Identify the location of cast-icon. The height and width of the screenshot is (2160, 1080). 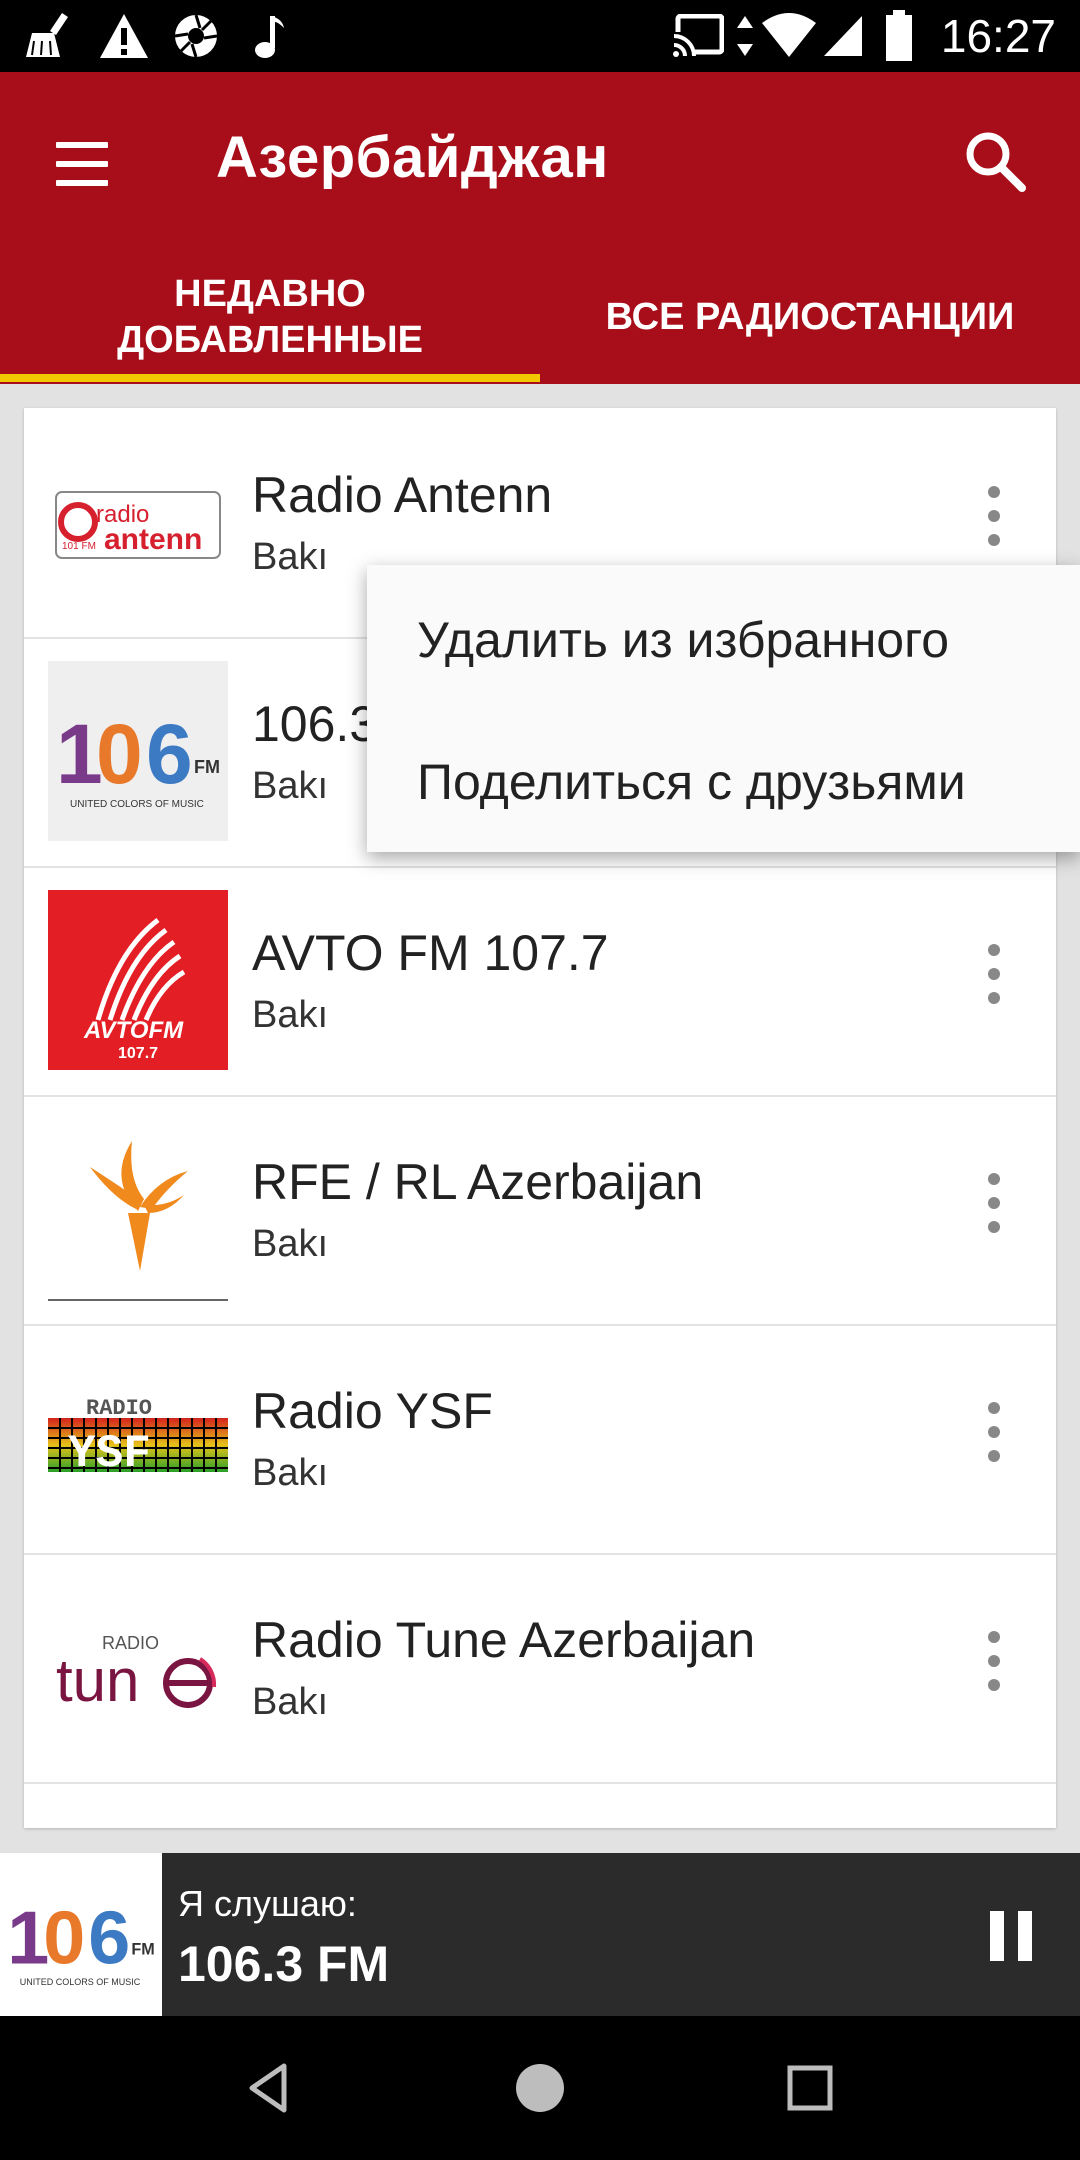
(698, 36).